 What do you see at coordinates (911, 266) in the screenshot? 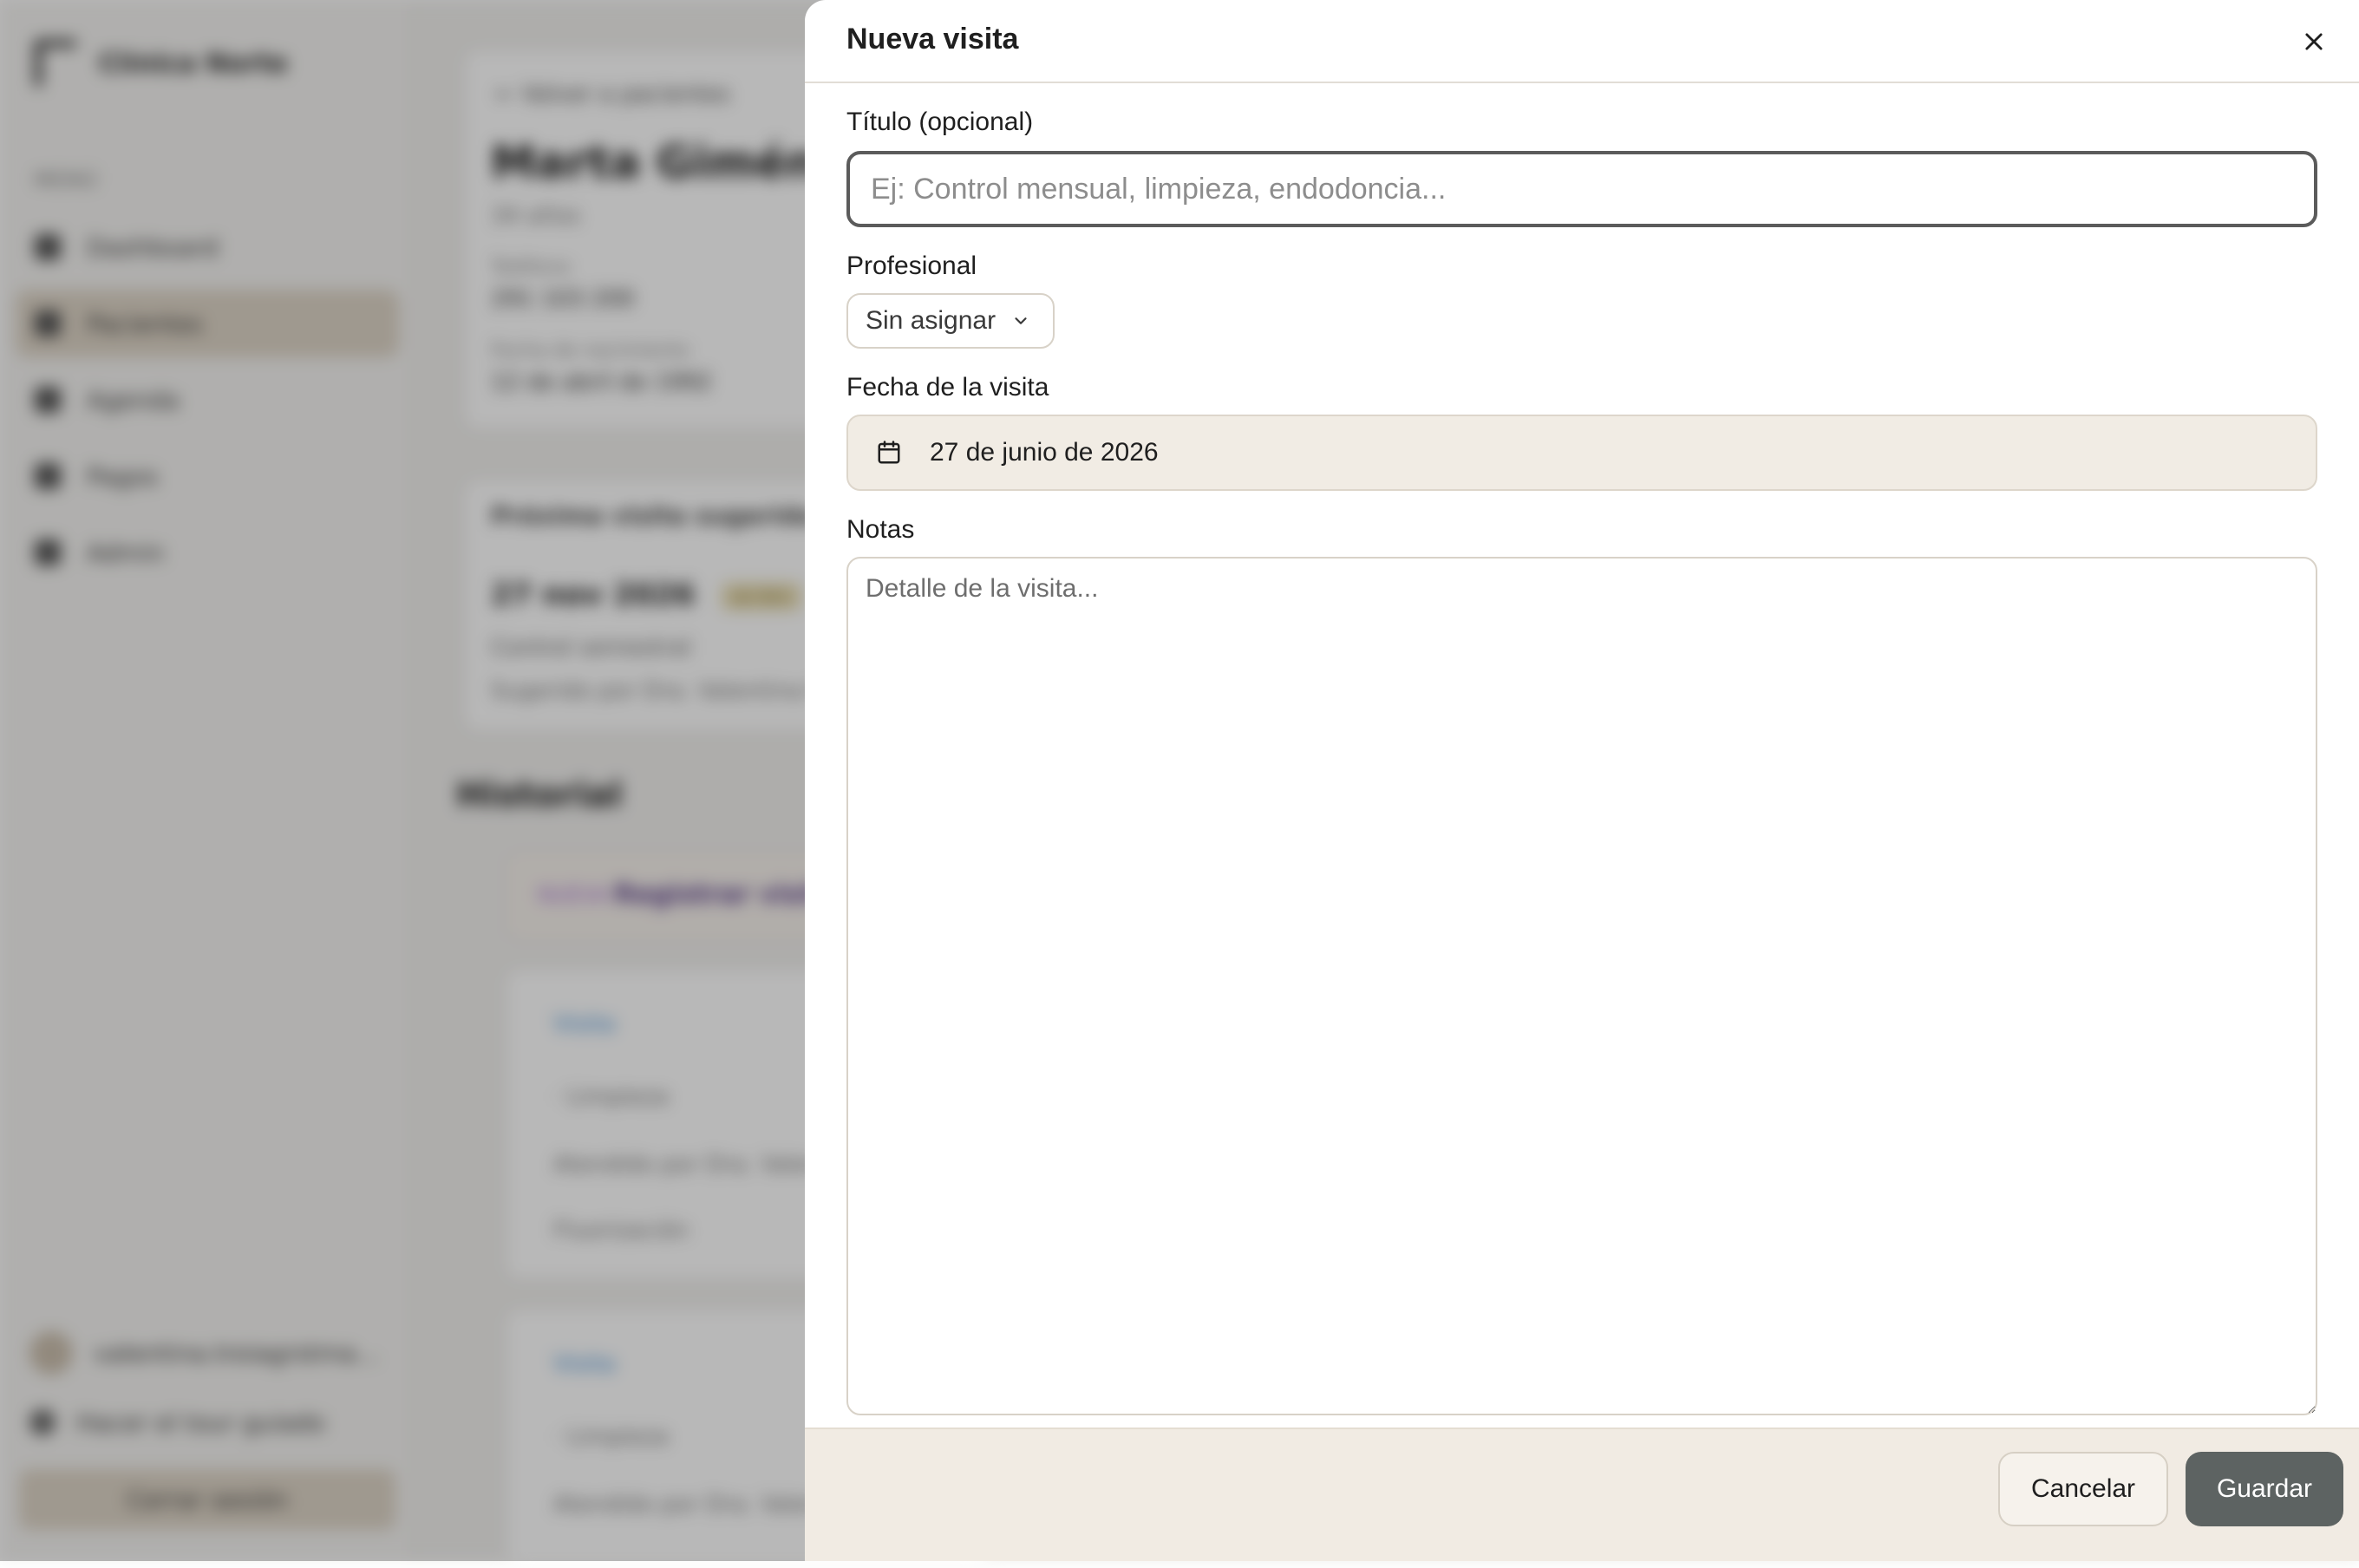
I see `professional-field-label: Profesional` at bounding box center [911, 266].